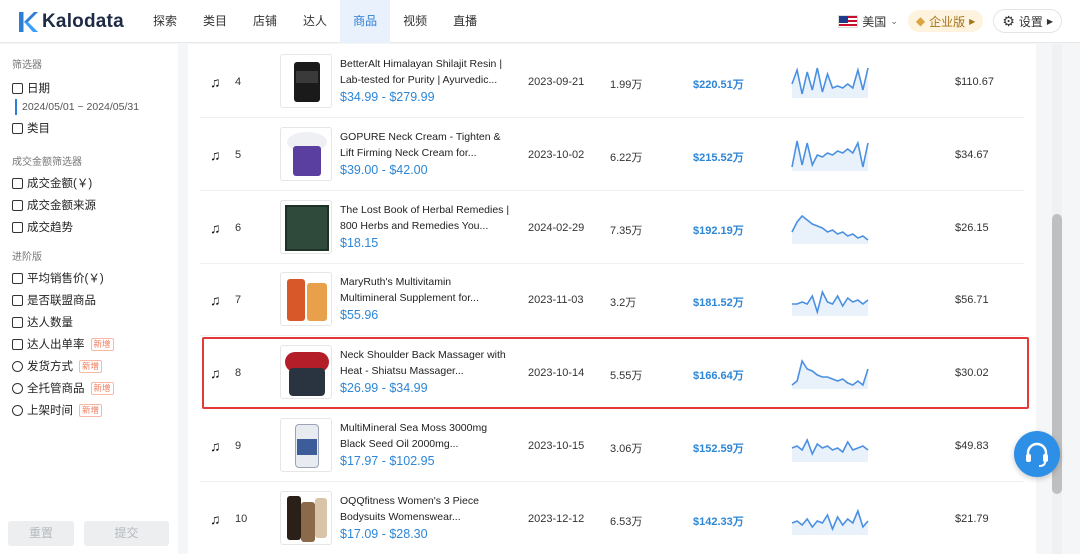  What do you see at coordinates (28, 22) in the screenshot?
I see `kalodata-logo-icon` at bounding box center [28, 22].